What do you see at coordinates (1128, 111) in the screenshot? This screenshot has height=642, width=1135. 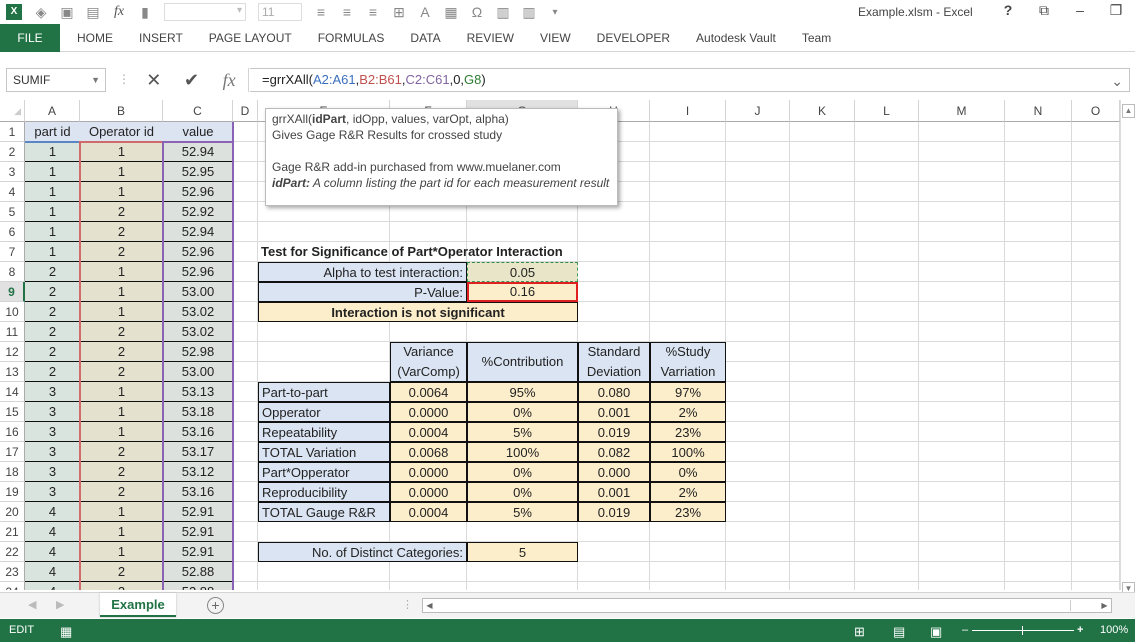 I see `scroll-up-icon: ▲` at bounding box center [1128, 111].